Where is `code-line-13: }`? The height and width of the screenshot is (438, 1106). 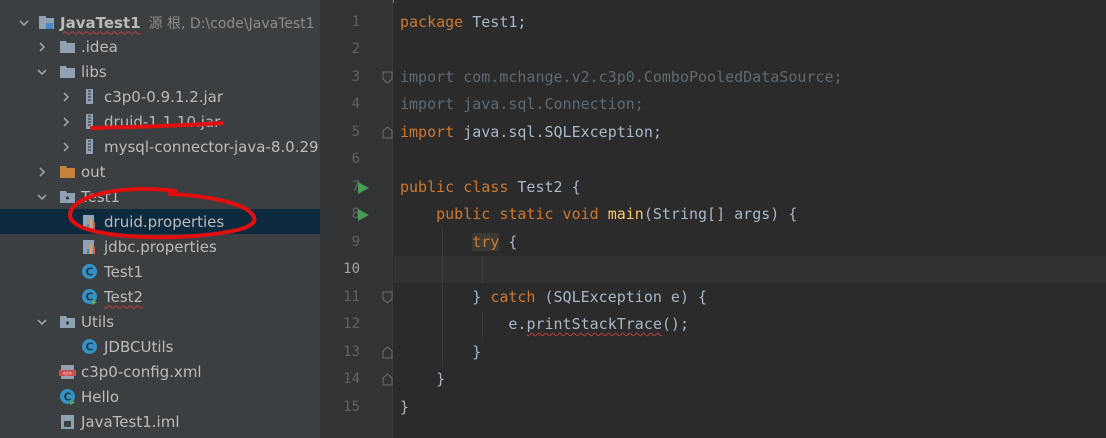 code-line-13: } is located at coordinates (750, 352).